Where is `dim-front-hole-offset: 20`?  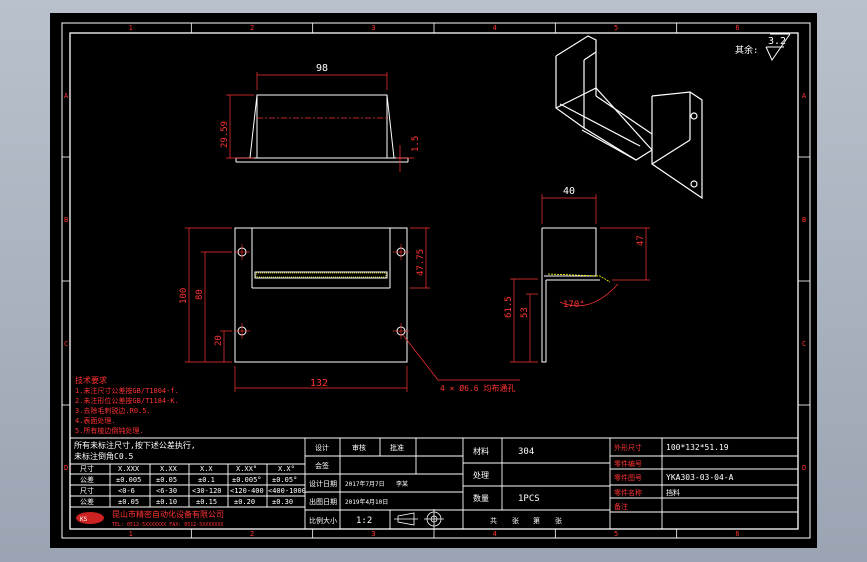
dim-front-hole-offset: 20 is located at coordinates (219, 340).